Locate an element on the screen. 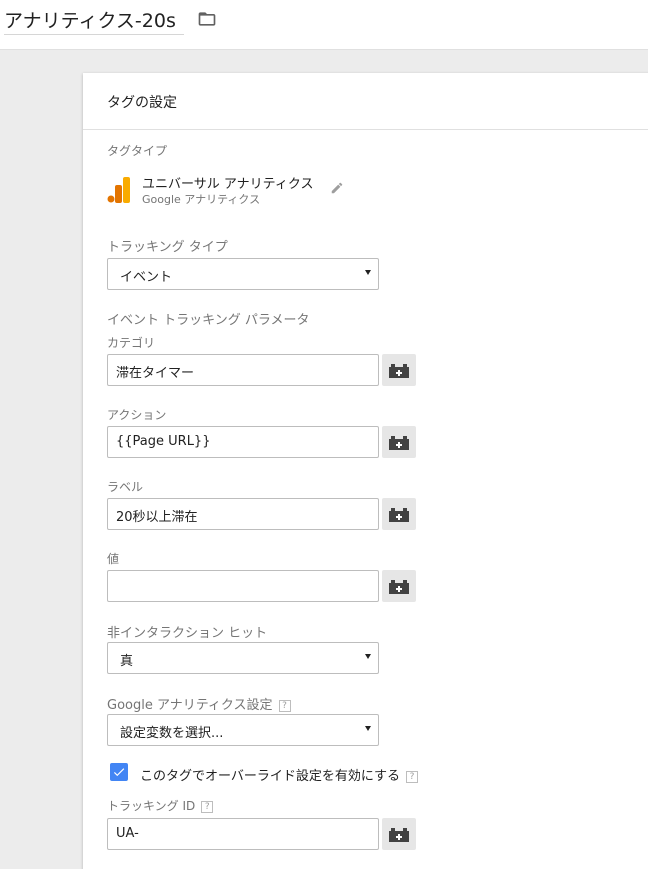 The image size is (648, 869). checkmark-icon is located at coordinates (119, 772).